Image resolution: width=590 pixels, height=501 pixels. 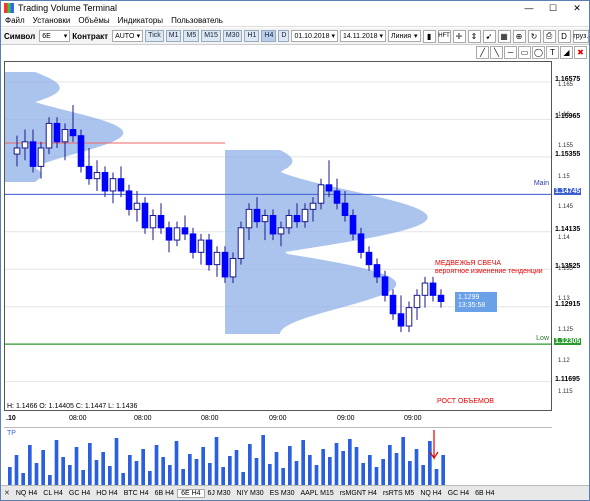 I want to click on symbol-label: Символ, so click(x=20, y=36).